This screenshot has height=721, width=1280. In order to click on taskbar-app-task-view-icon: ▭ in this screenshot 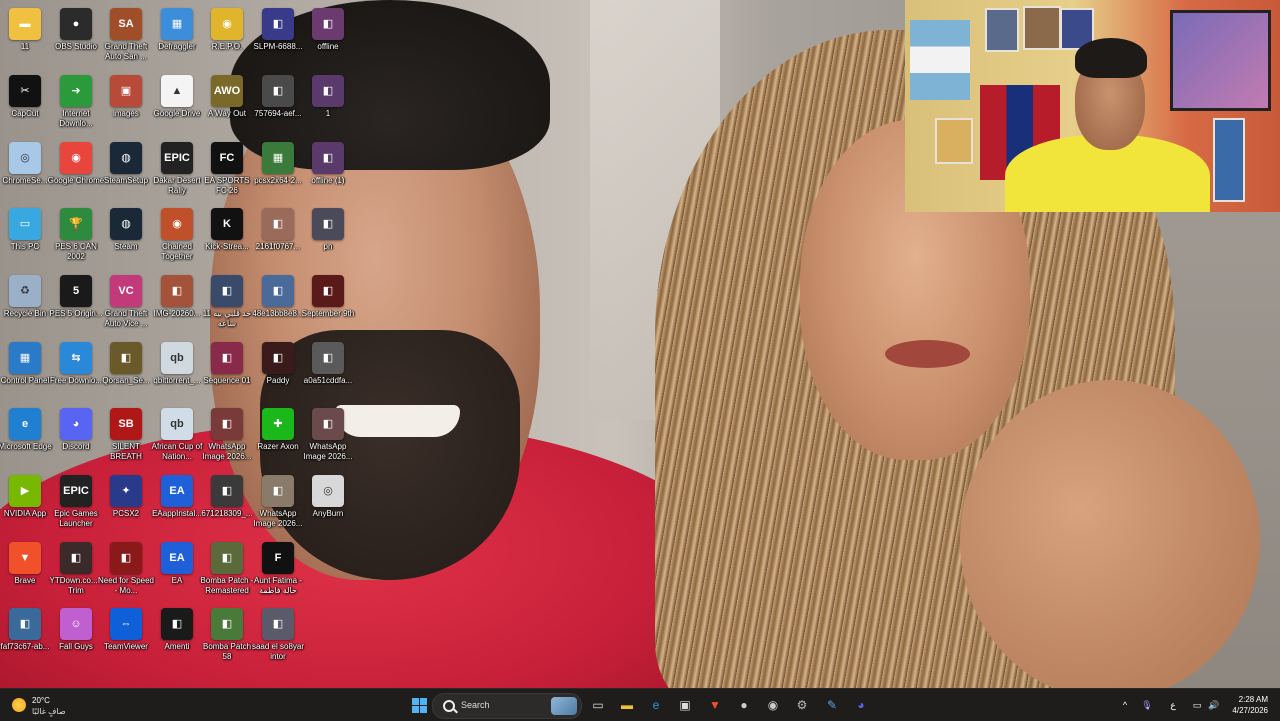, I will do `click(598, 705)`.